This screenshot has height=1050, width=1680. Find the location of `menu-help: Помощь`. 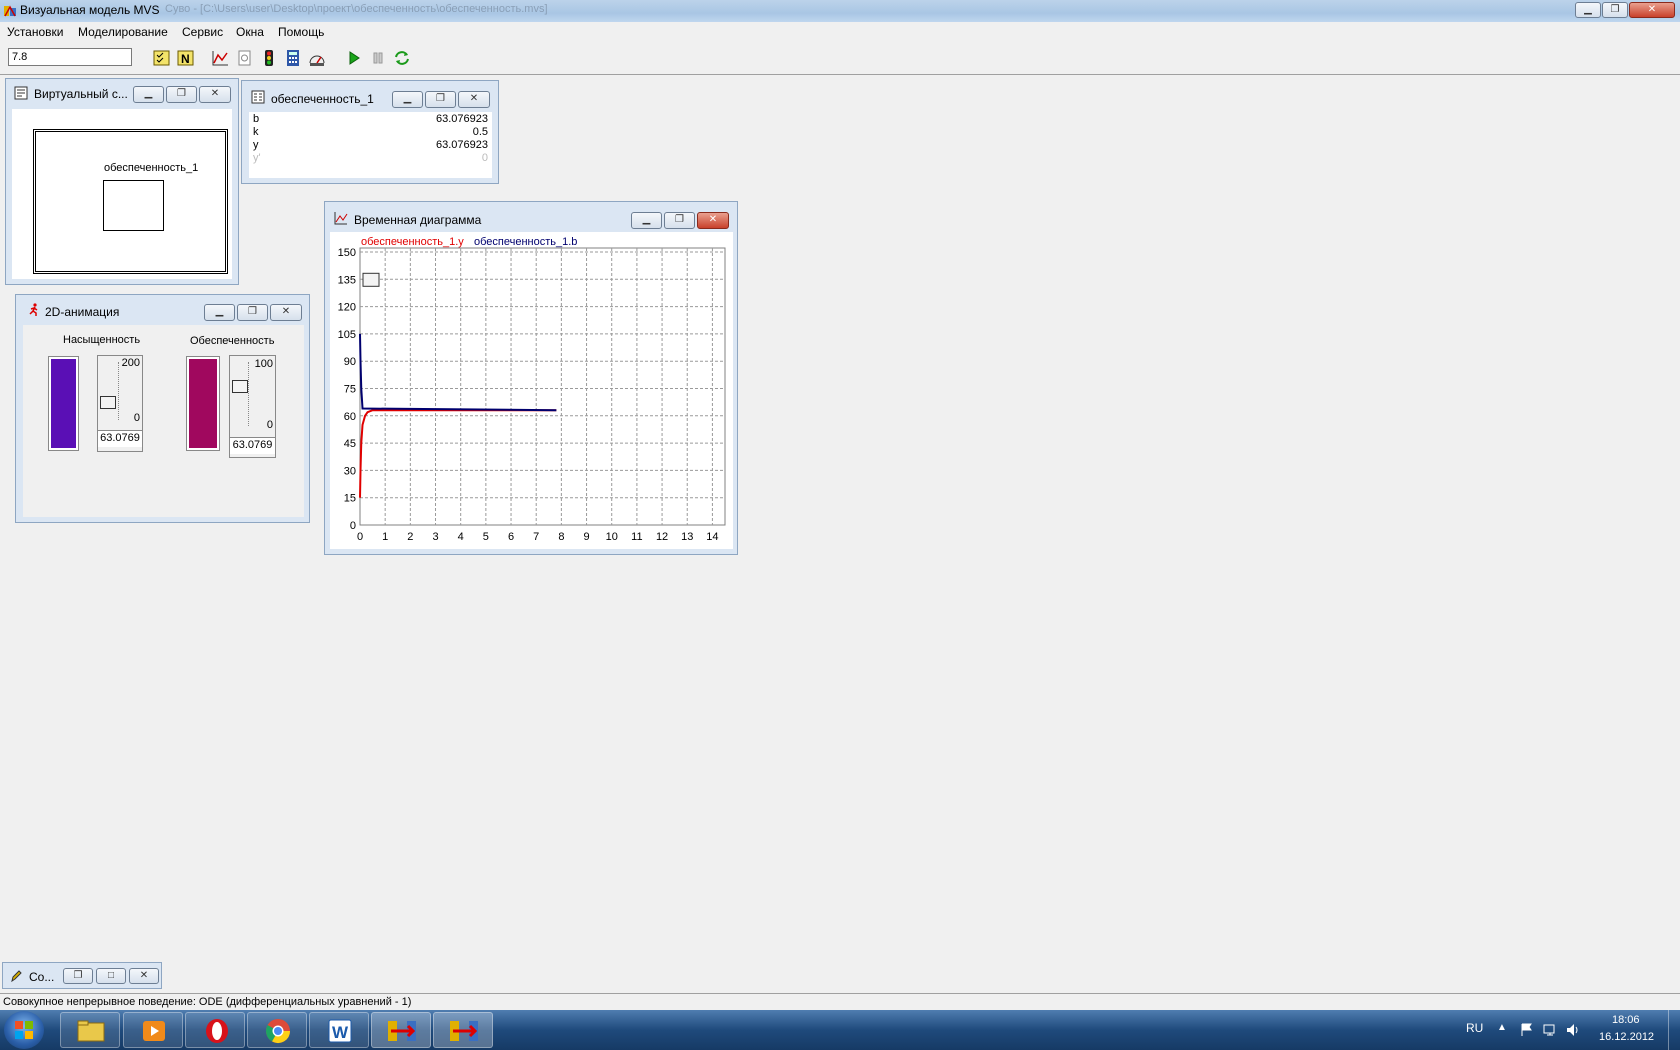

menu-help: Помощь is located at coordinates (301, 32).